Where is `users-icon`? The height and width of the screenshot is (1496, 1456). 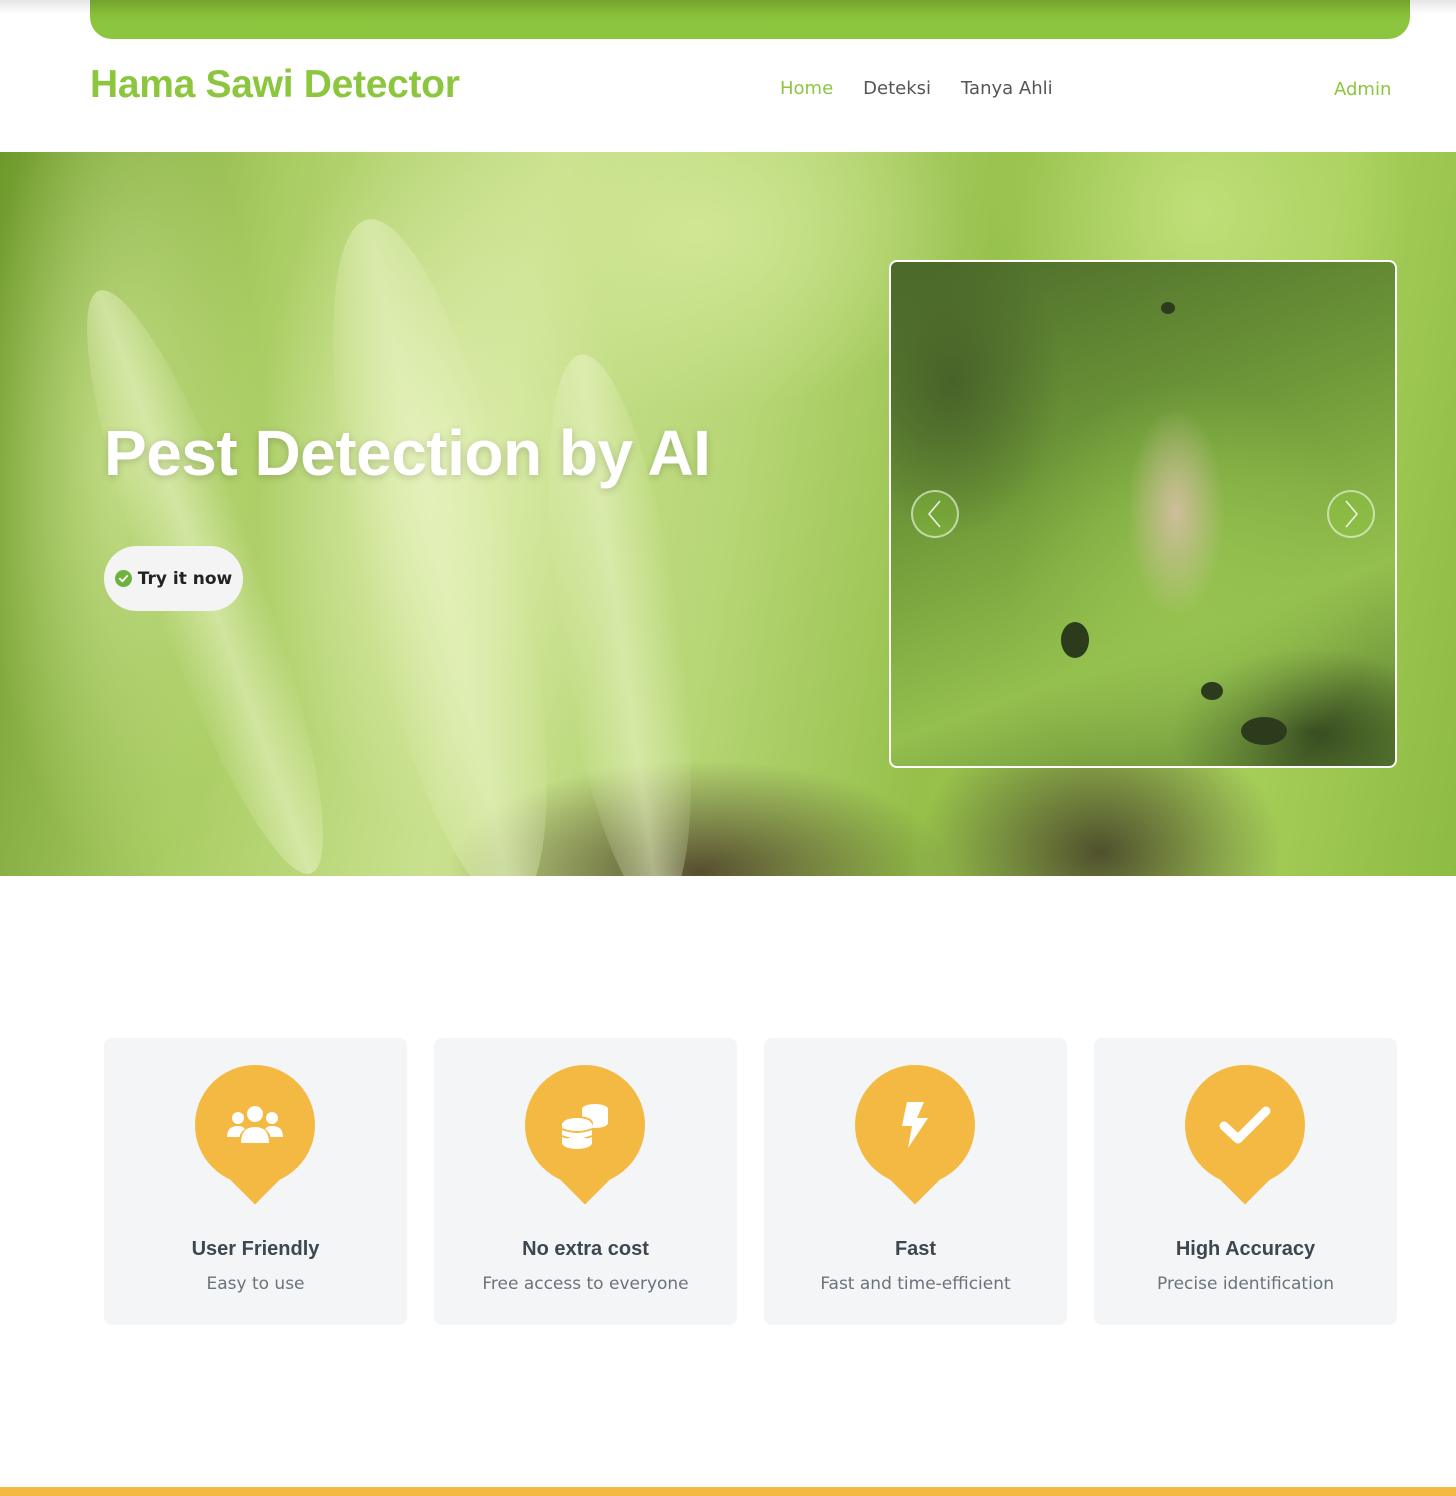
users-icon is located at coordinates (255, 1124).